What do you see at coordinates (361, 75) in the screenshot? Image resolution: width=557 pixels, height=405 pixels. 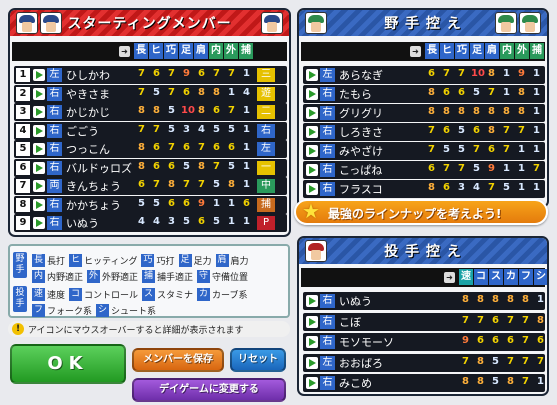 I see `player-name: あらなぎ` at bounding box center [361, 75].